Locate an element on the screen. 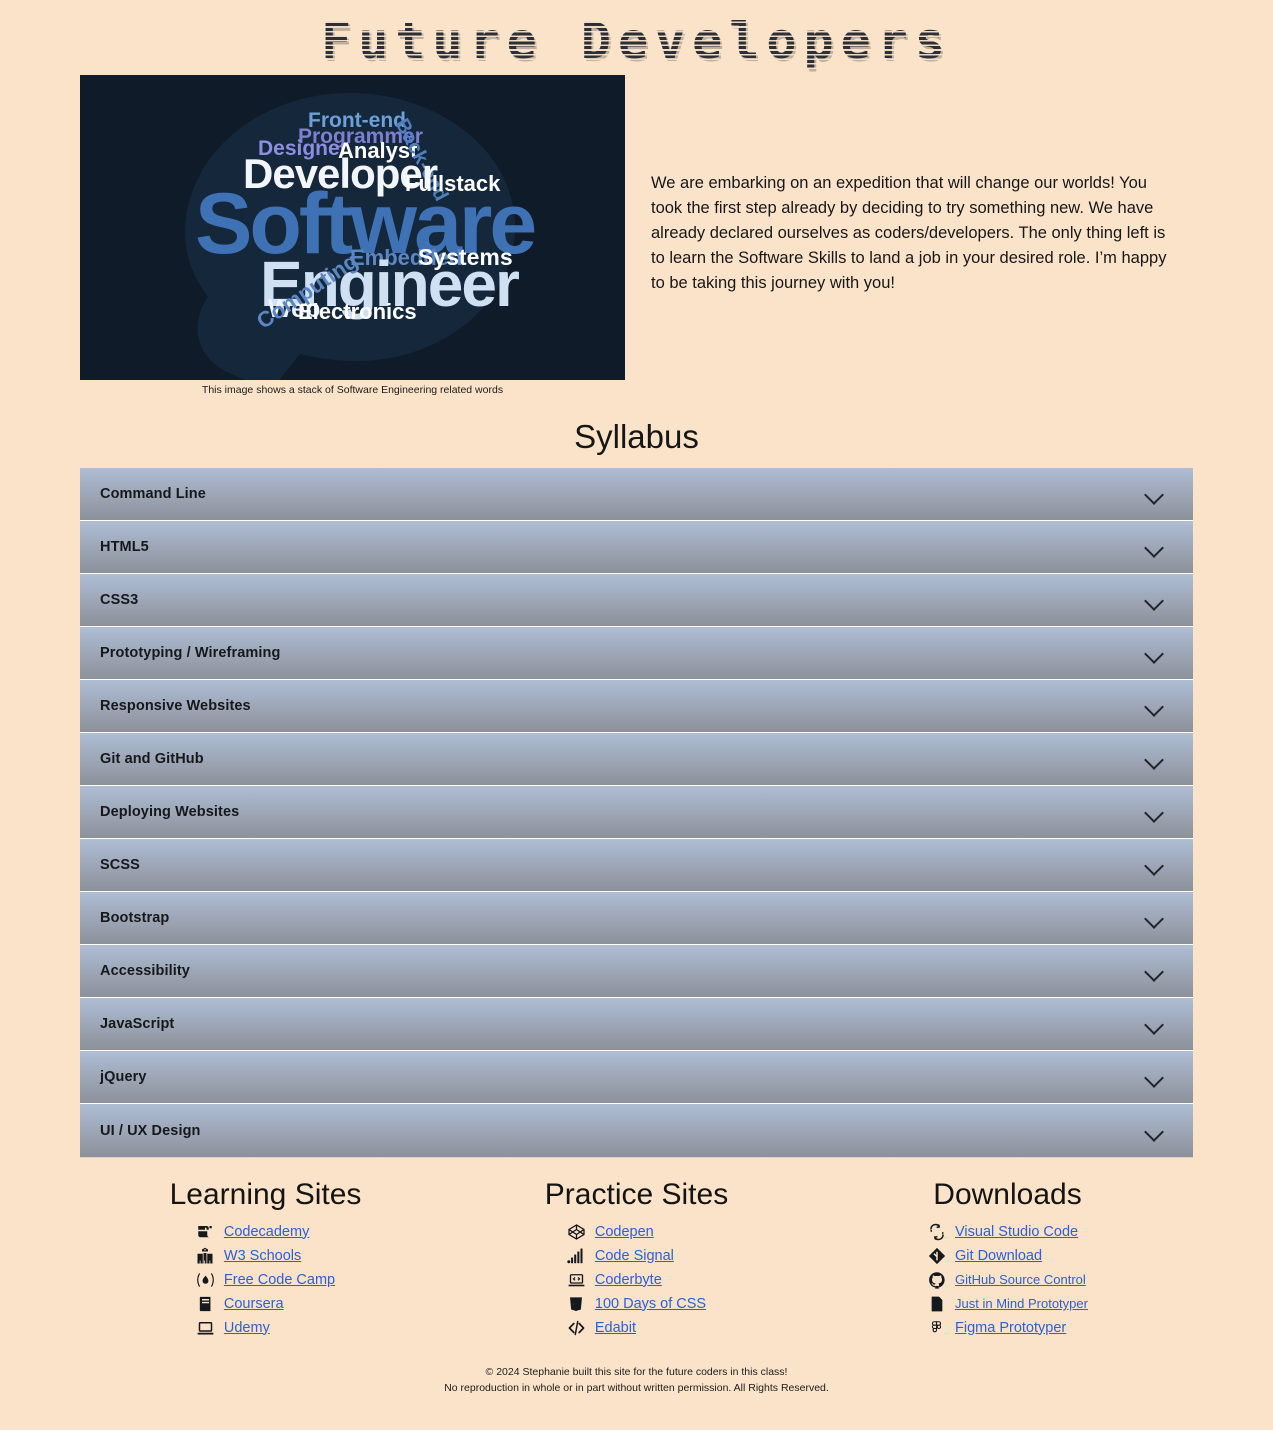  resource-link: Code Signal is located at coordinates (634, 1256).